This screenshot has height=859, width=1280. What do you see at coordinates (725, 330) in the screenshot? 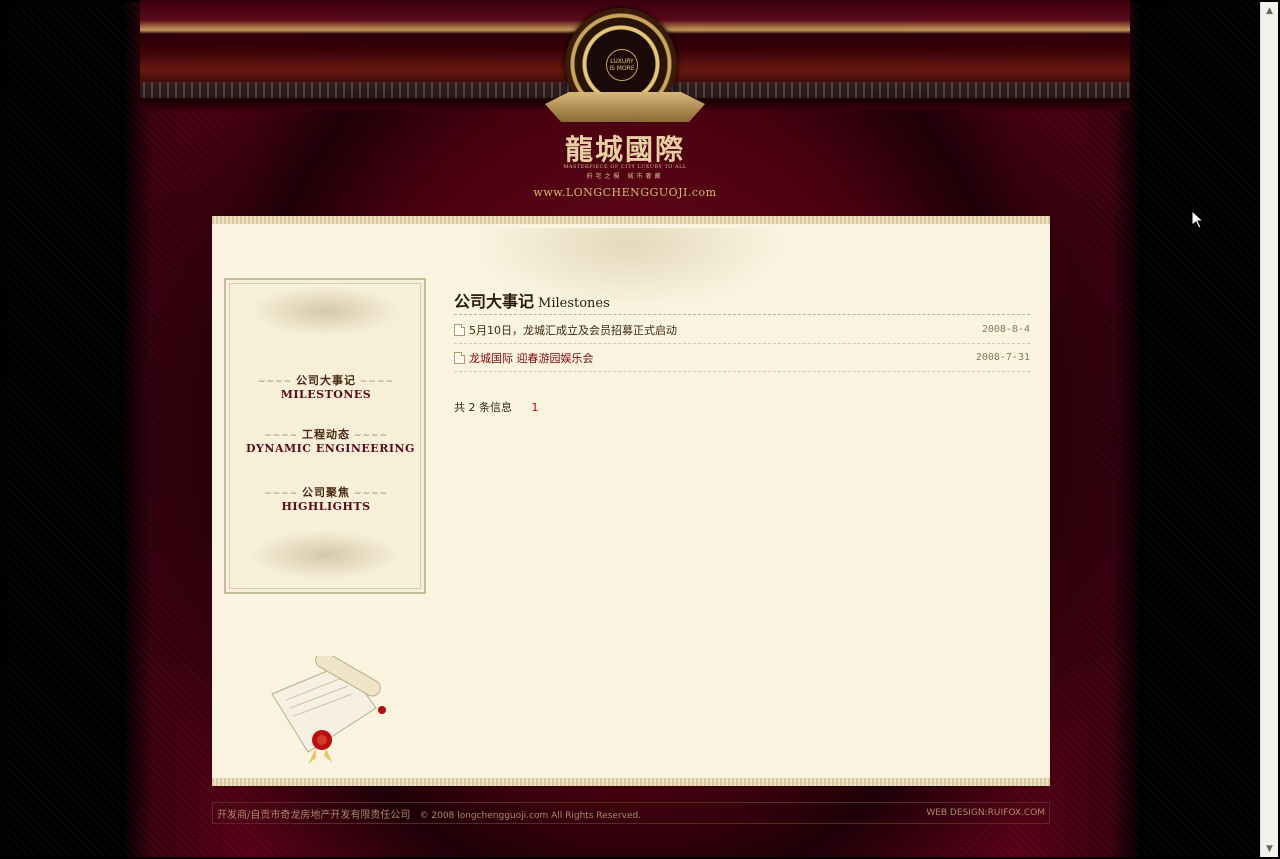
I see `news-title: 5月10日，龙城汇成立及会员招募正式启动` at bounding box center [725, 330].